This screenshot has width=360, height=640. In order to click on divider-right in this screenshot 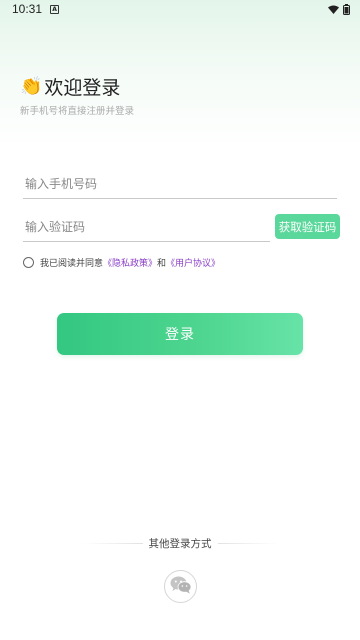, I will do `click(247, 543)`.